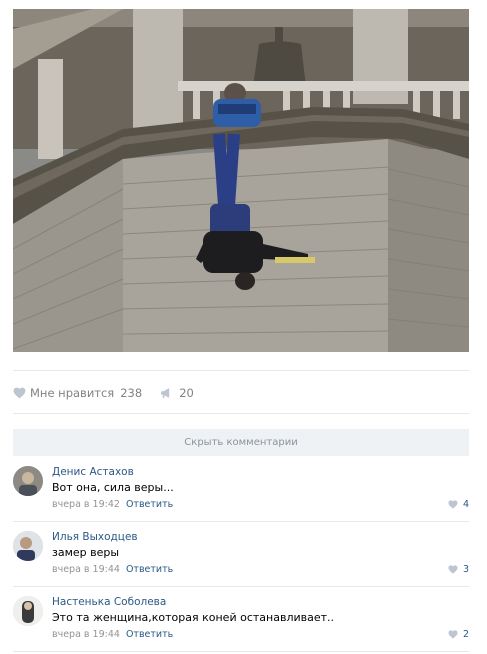  Describe the element at coordinates (177, 393) in the screenshot. I see `repost-button: 20` at that location.